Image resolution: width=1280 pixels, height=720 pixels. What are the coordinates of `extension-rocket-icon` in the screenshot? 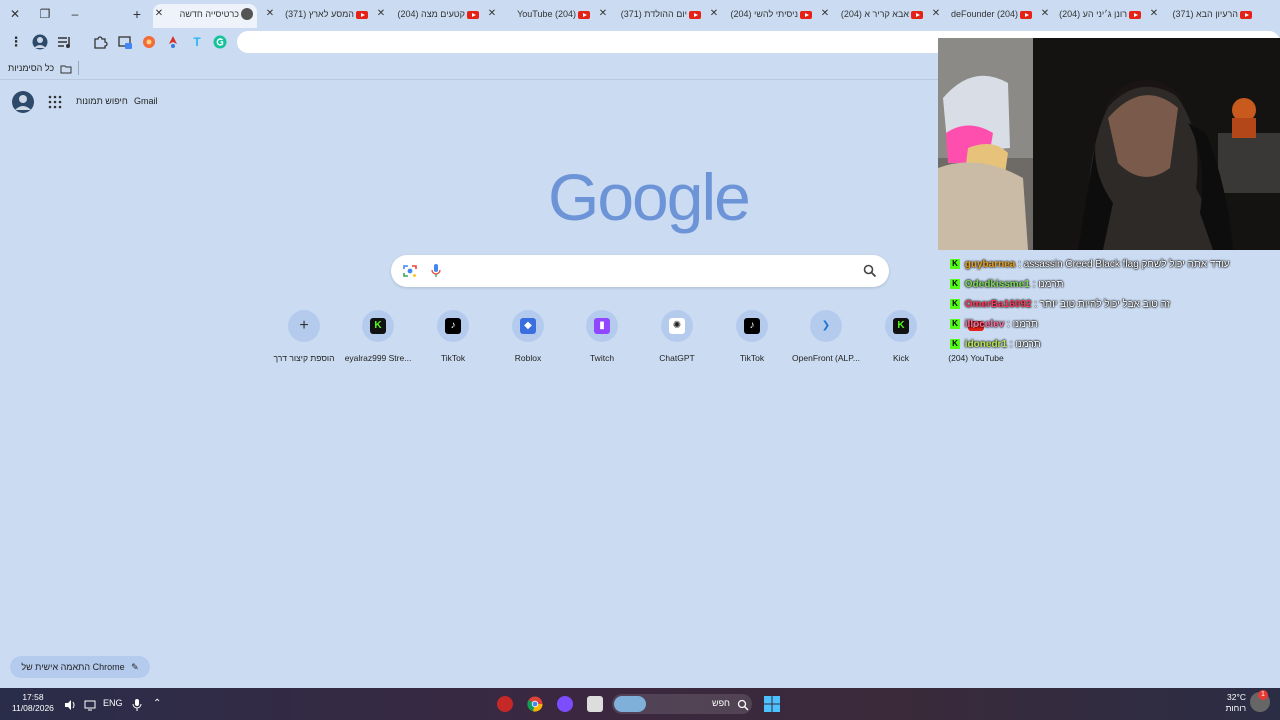 It's located at (173, 42).